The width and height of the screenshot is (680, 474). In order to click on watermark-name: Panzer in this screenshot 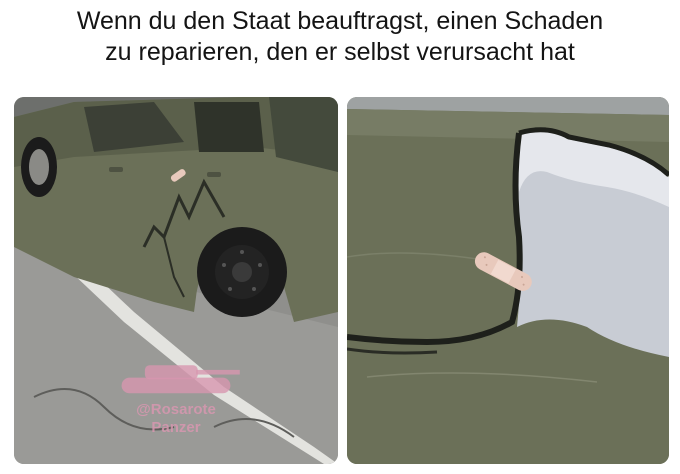, I will do `click(176, 428)`.